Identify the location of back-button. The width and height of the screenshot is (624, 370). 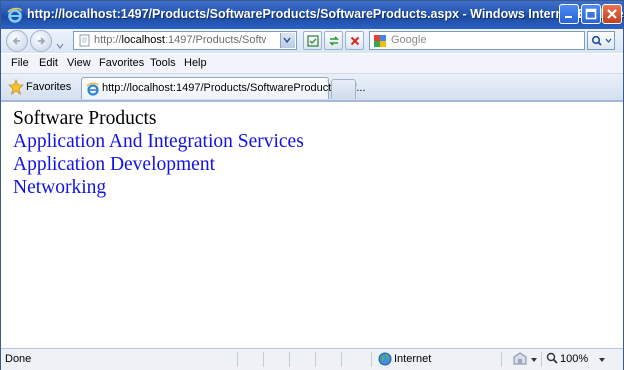
(17, 41).